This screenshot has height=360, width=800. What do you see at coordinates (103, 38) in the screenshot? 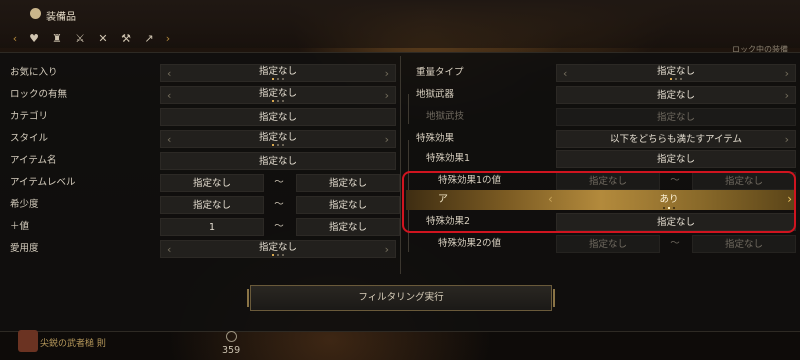
I see `crossed-blades-icon: ✕` at bounding box center [103, 38].